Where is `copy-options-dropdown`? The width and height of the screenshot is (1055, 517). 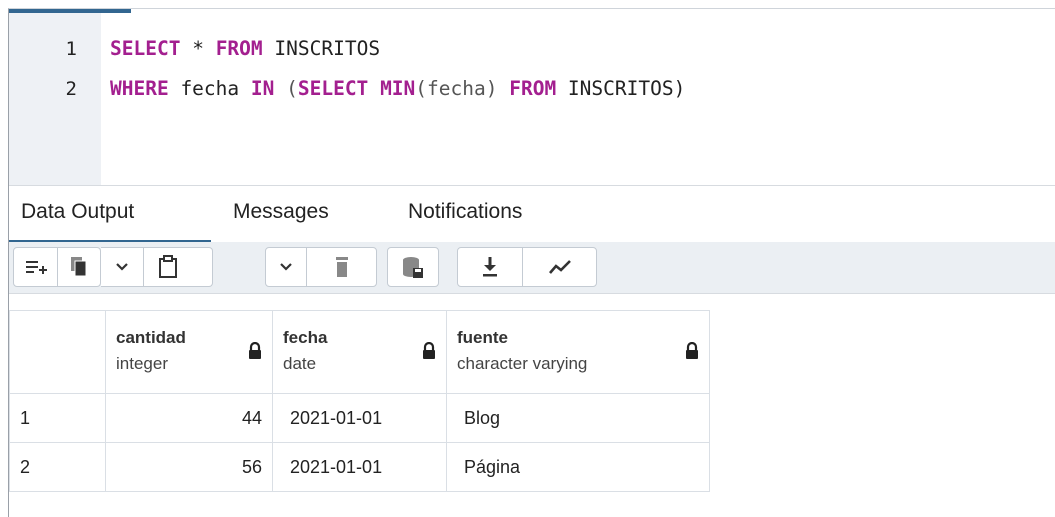
copy-options-dropdown is located at coordinates (122, 267).